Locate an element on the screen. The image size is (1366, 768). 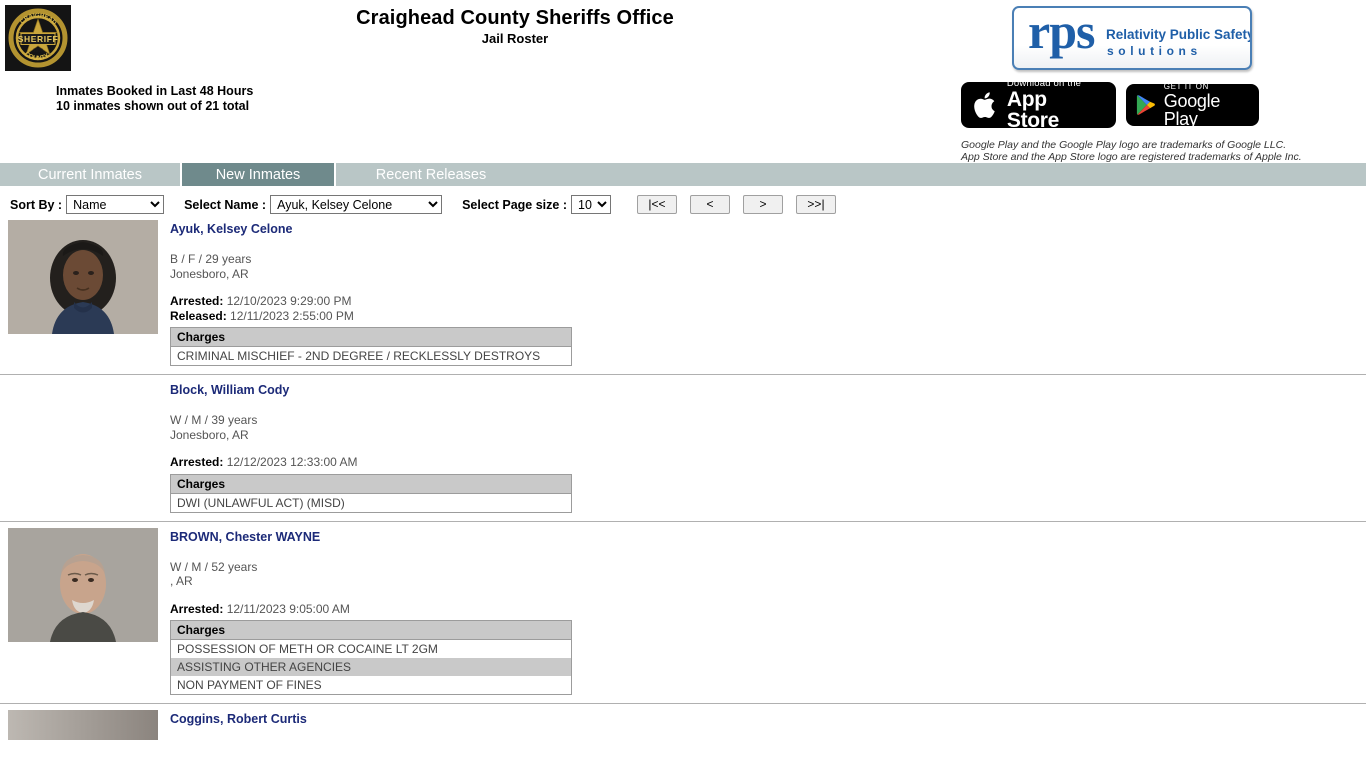
prev-page-button: < is located at coordinates (710, 204).